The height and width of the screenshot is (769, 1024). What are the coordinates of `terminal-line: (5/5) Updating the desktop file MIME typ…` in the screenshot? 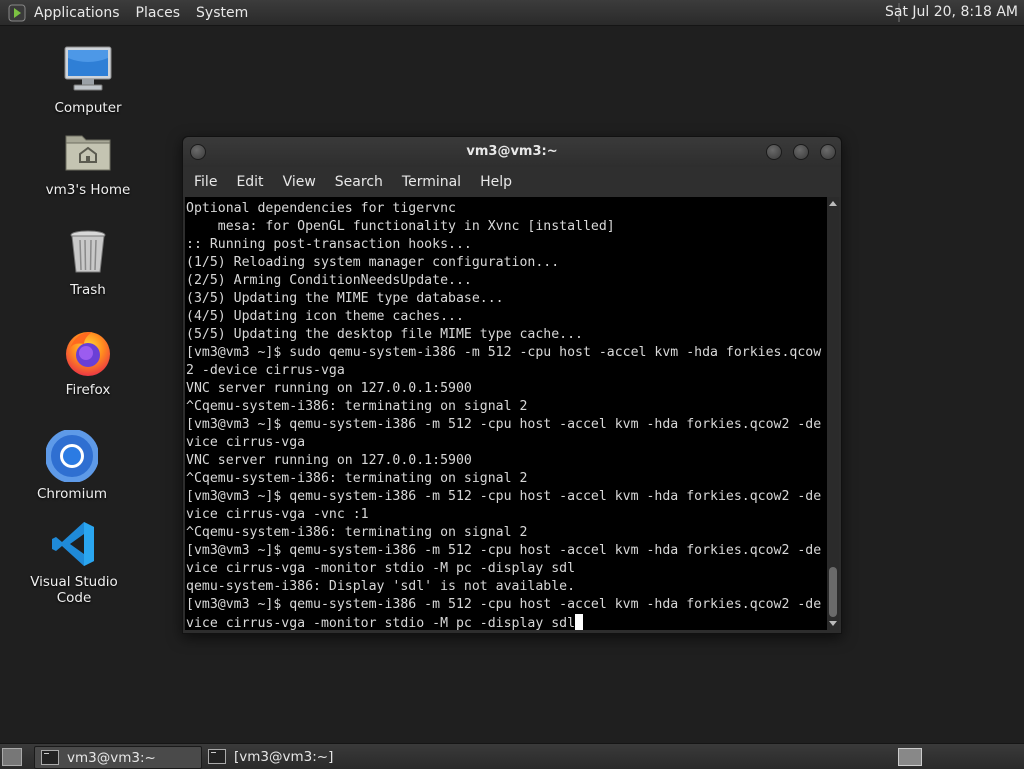 It's located at (384, 334).